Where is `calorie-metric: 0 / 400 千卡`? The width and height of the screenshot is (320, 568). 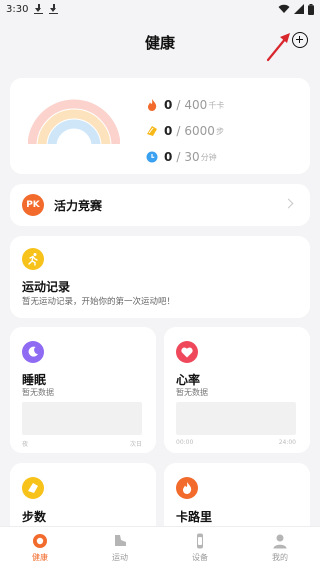
calorie-metric: 0 / 400 千卡 is located at coordinates (185, 105).